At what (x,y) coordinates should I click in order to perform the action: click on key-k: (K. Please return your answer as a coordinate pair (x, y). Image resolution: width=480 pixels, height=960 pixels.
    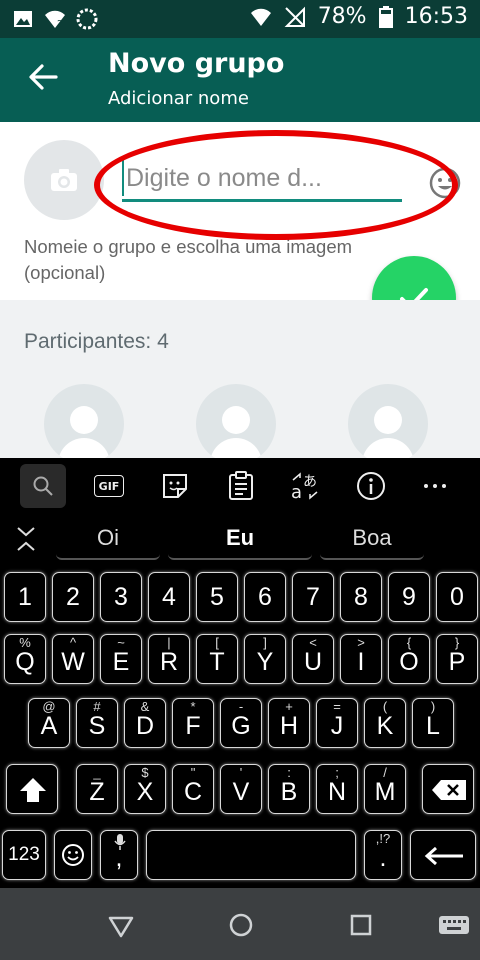
    Looking at the image, I should click on (385, 723).